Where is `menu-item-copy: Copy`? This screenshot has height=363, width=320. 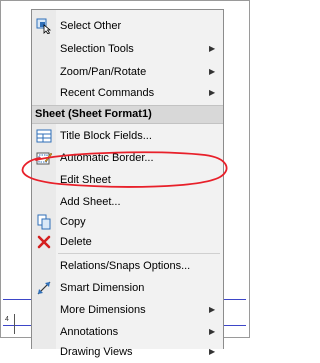 menu-item-copy: Copy is located at coordinates (127, 222).